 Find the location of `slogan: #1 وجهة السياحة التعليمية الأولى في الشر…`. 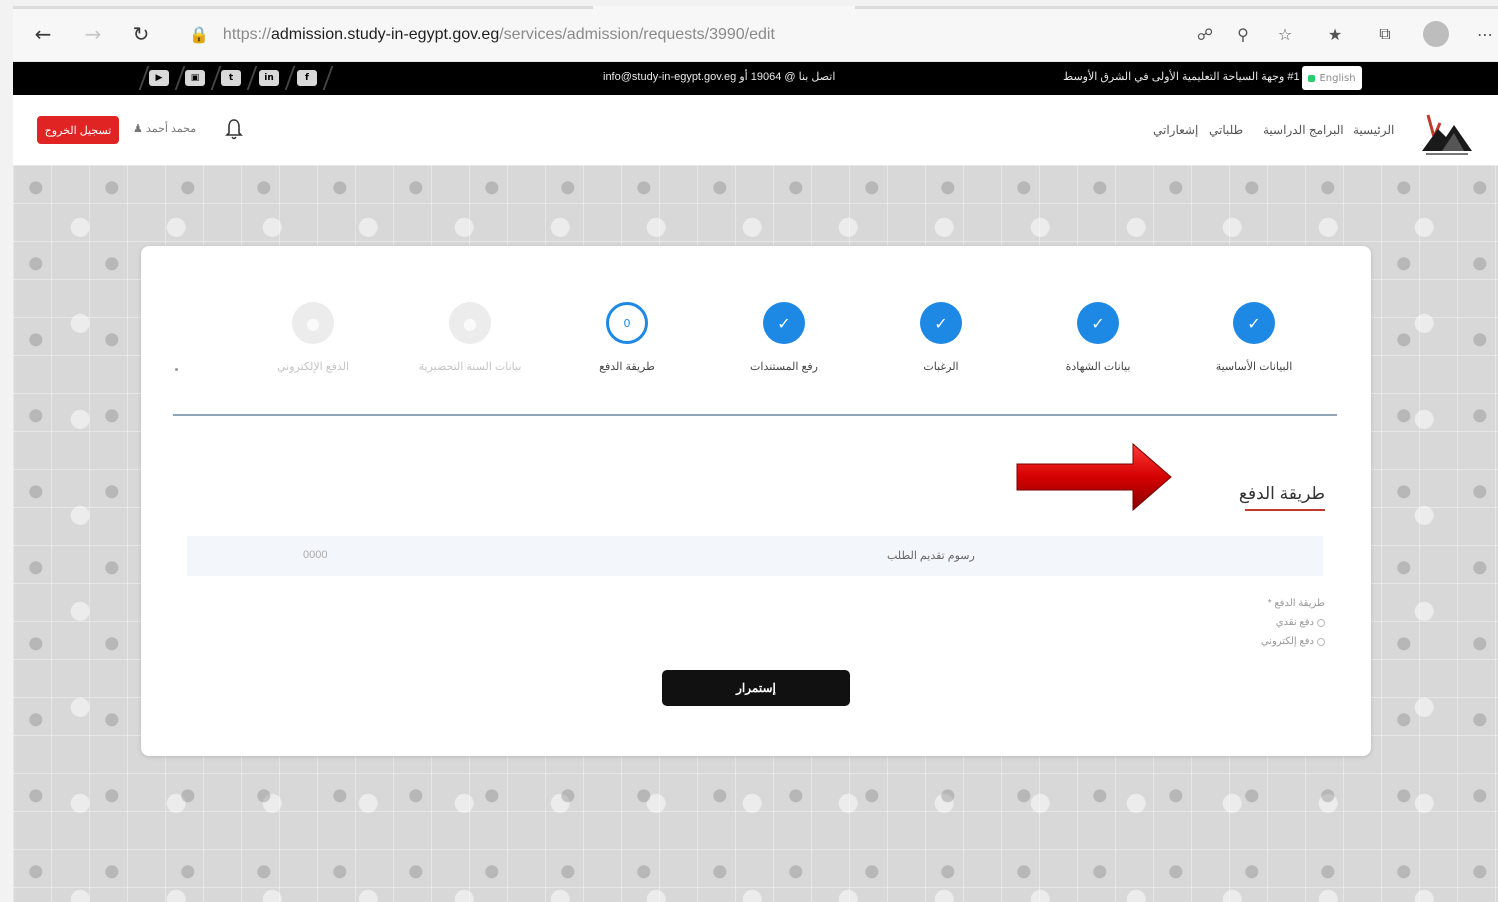

slogan: #1 وجهة السياحة التعليمية الأولى في الشر… is located at coordinates (1181, 77).